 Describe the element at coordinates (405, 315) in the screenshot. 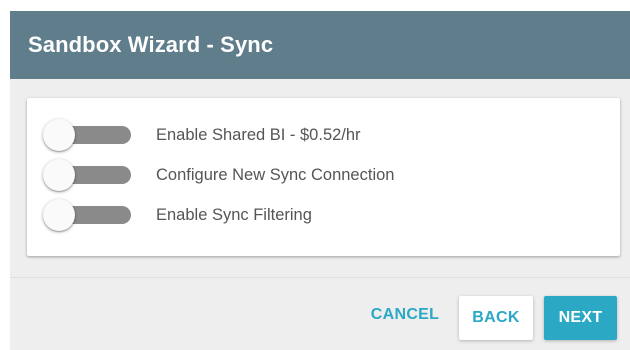

I see `cancel-button: CANCEL` at that location.